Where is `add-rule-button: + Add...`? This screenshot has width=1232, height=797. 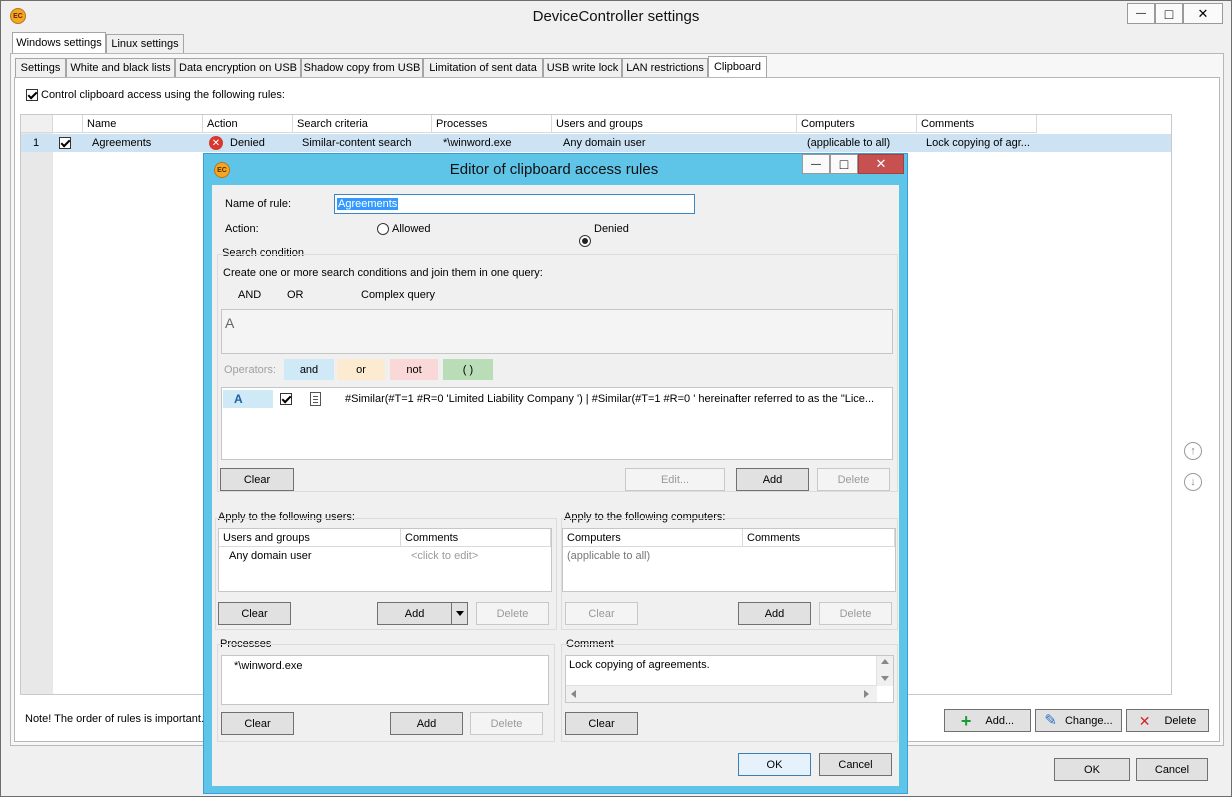 add-rule-button: + Add... is located at coordinates (987, 720).